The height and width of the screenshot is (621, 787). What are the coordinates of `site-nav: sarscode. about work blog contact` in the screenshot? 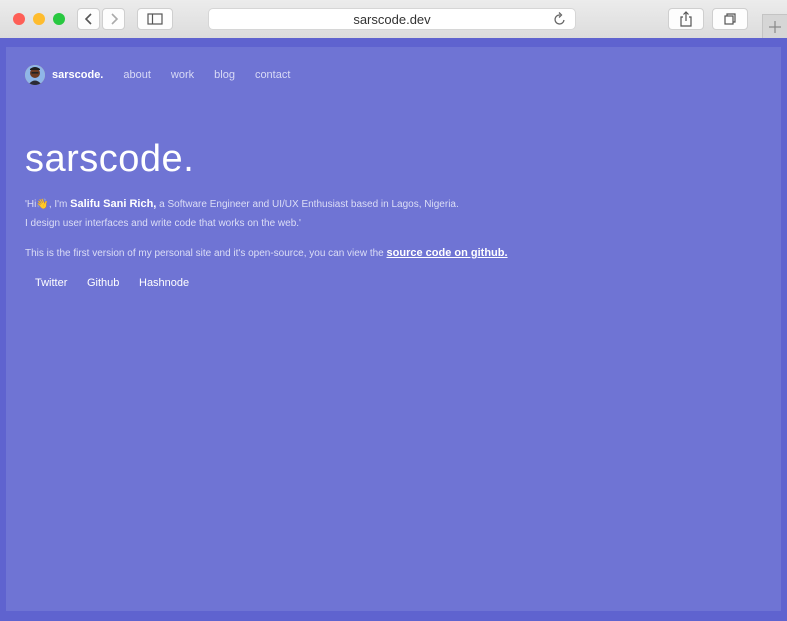 It's located at (157, 75).